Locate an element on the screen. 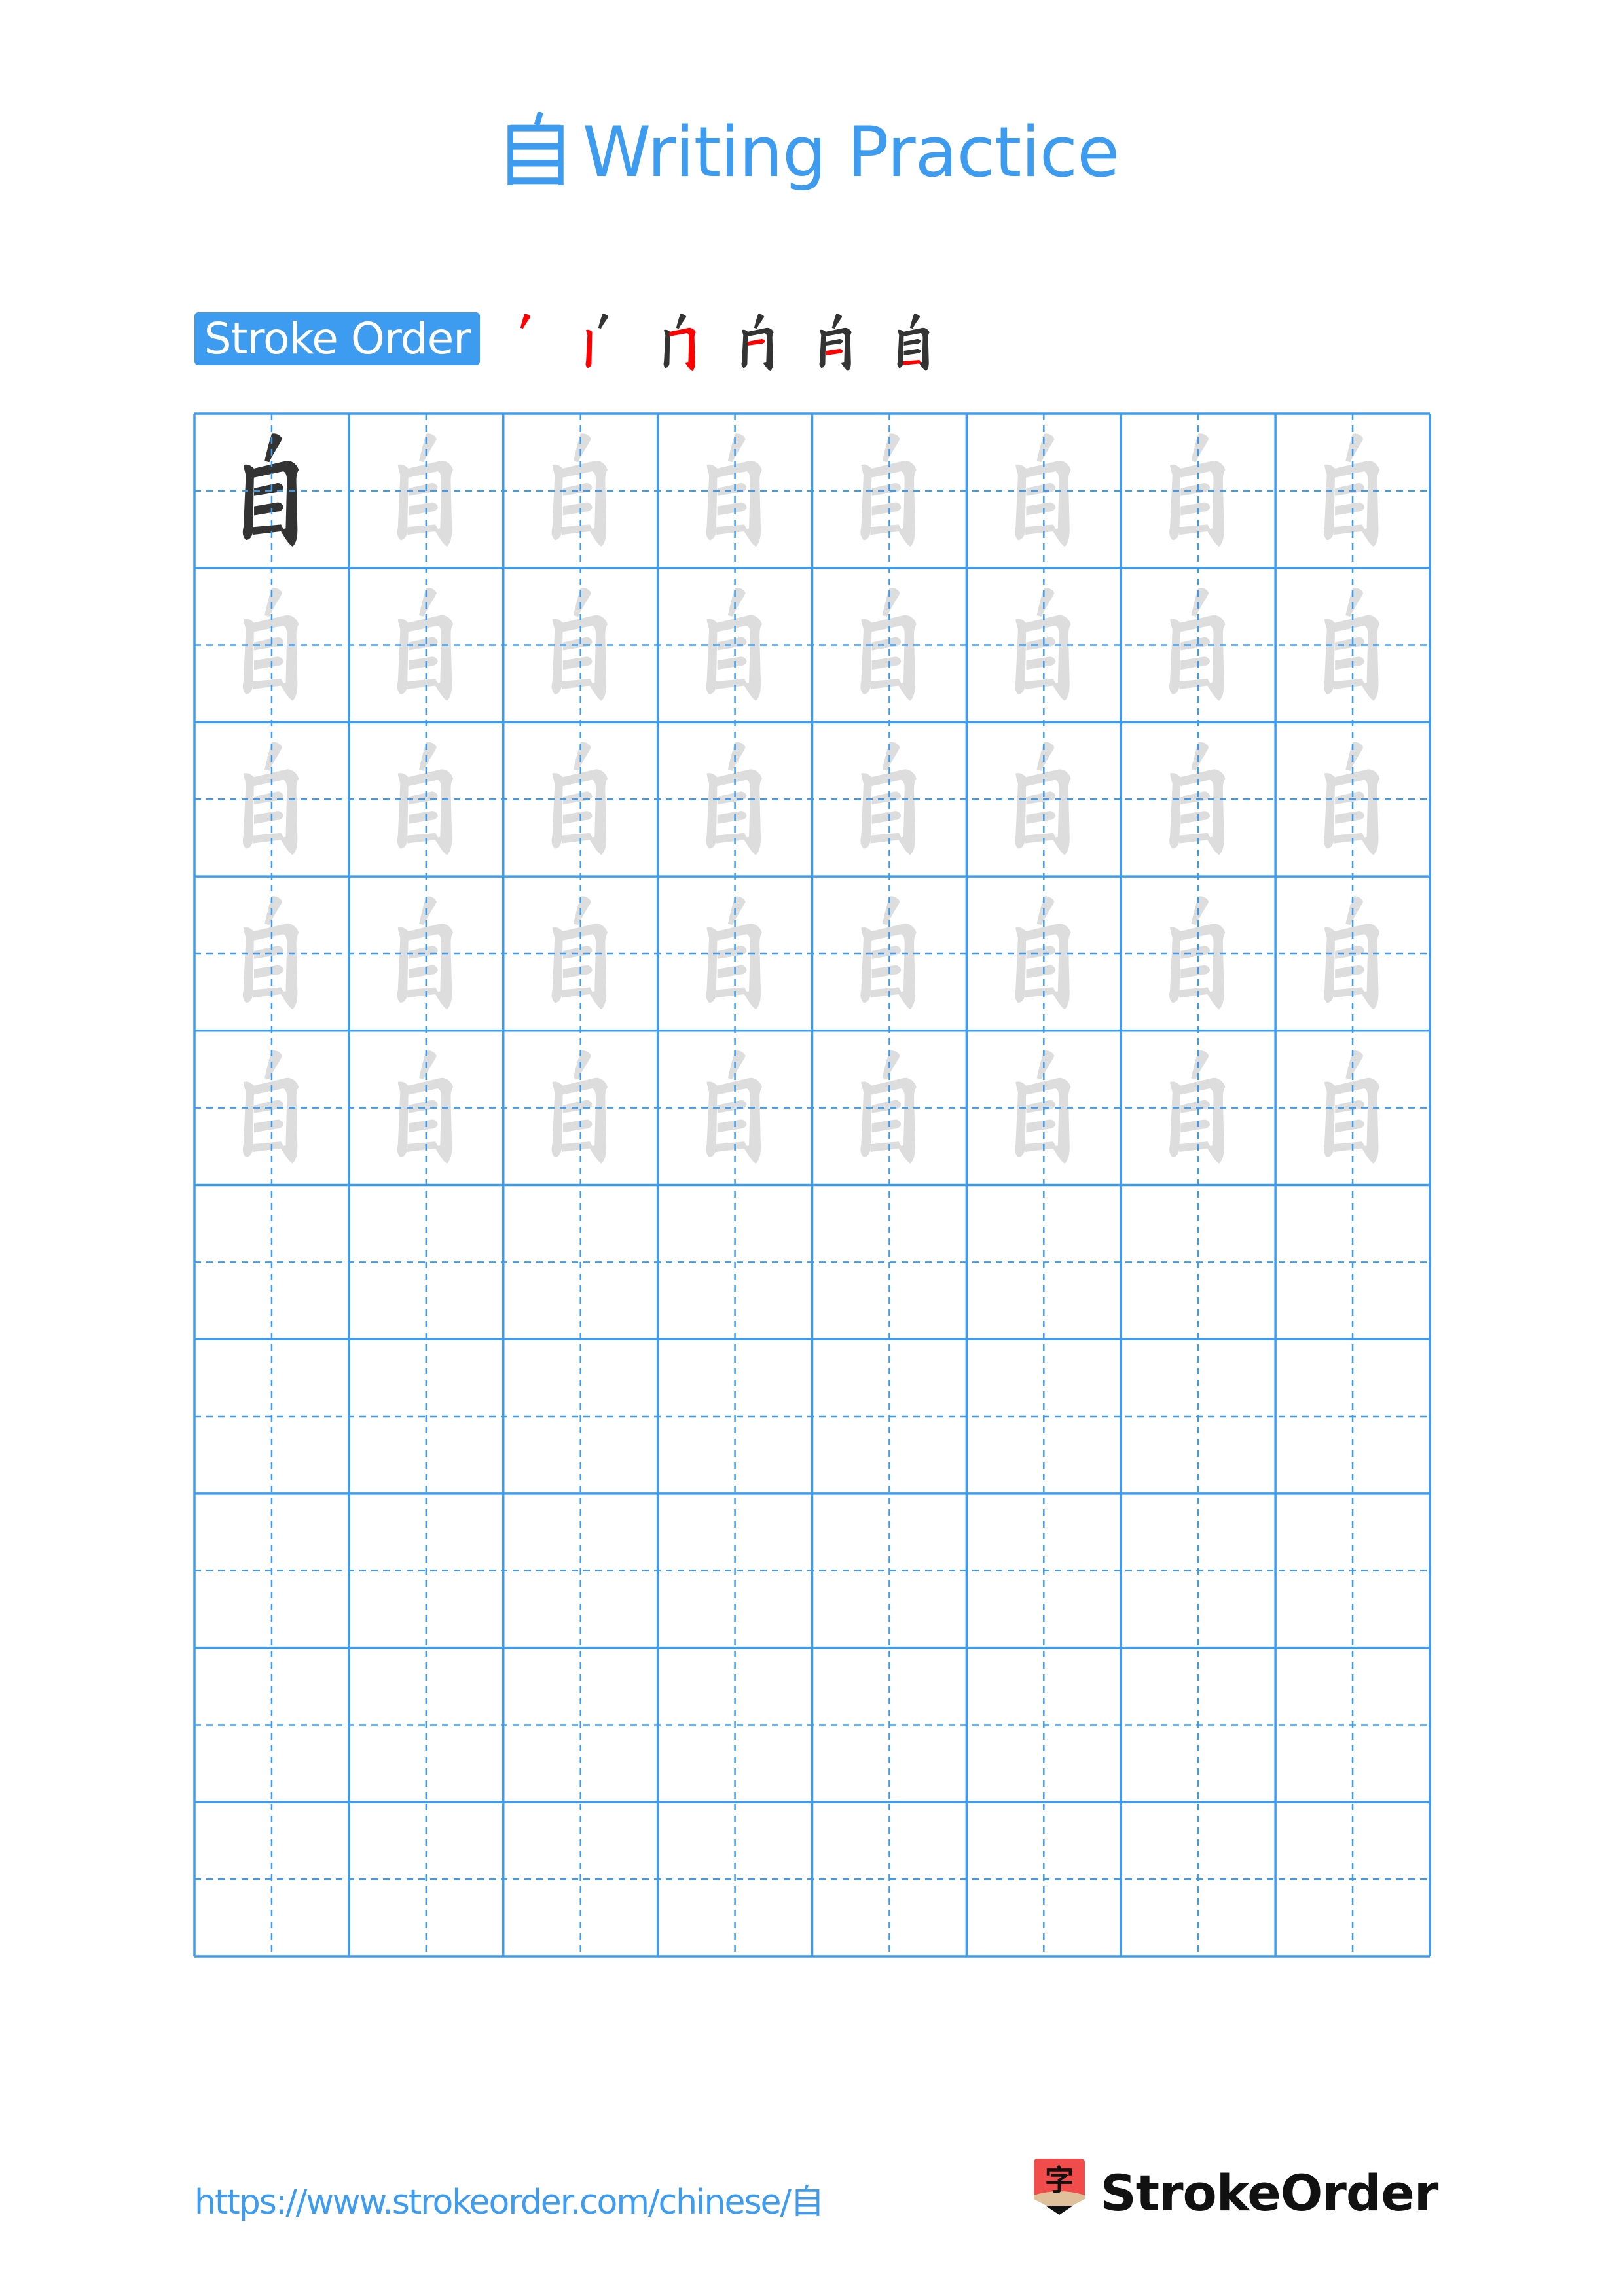 This screenshot has width=1623, height=2296. page-title: Writing Practice is located at coordinates (811, 152).